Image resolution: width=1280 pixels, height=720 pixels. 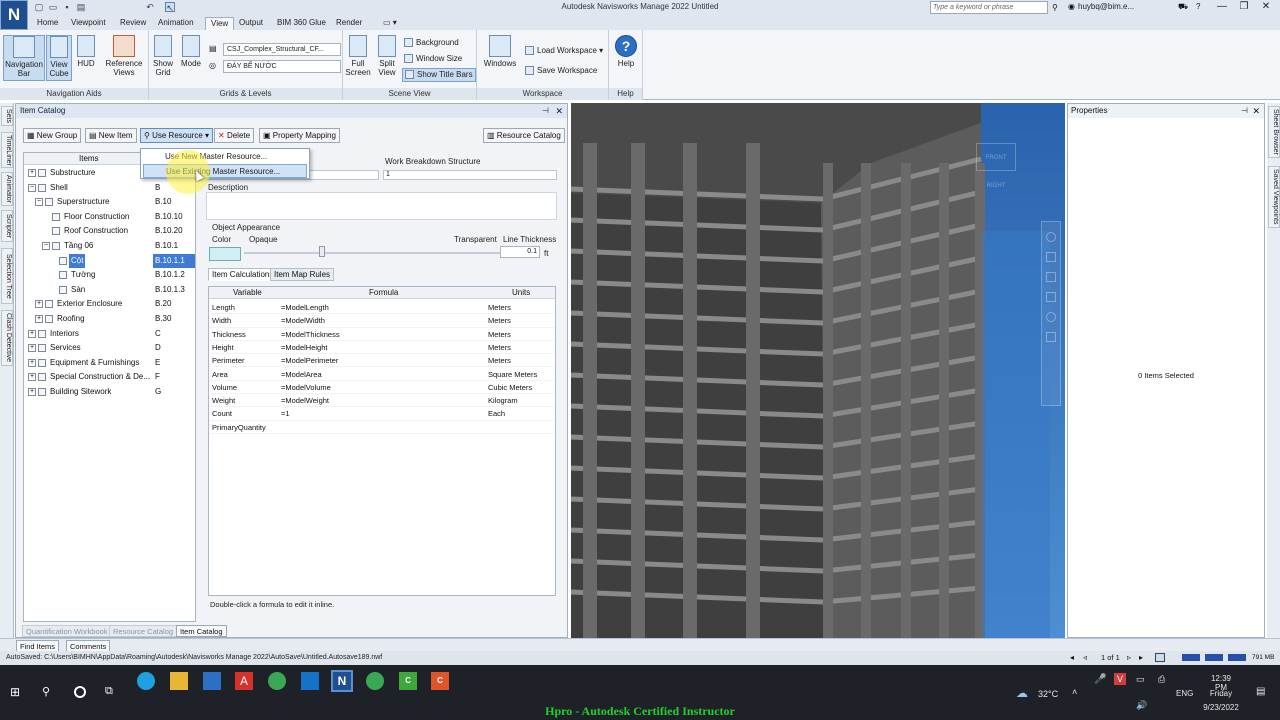 I want to click on navigation-bar, so click(x=1051, y=313).